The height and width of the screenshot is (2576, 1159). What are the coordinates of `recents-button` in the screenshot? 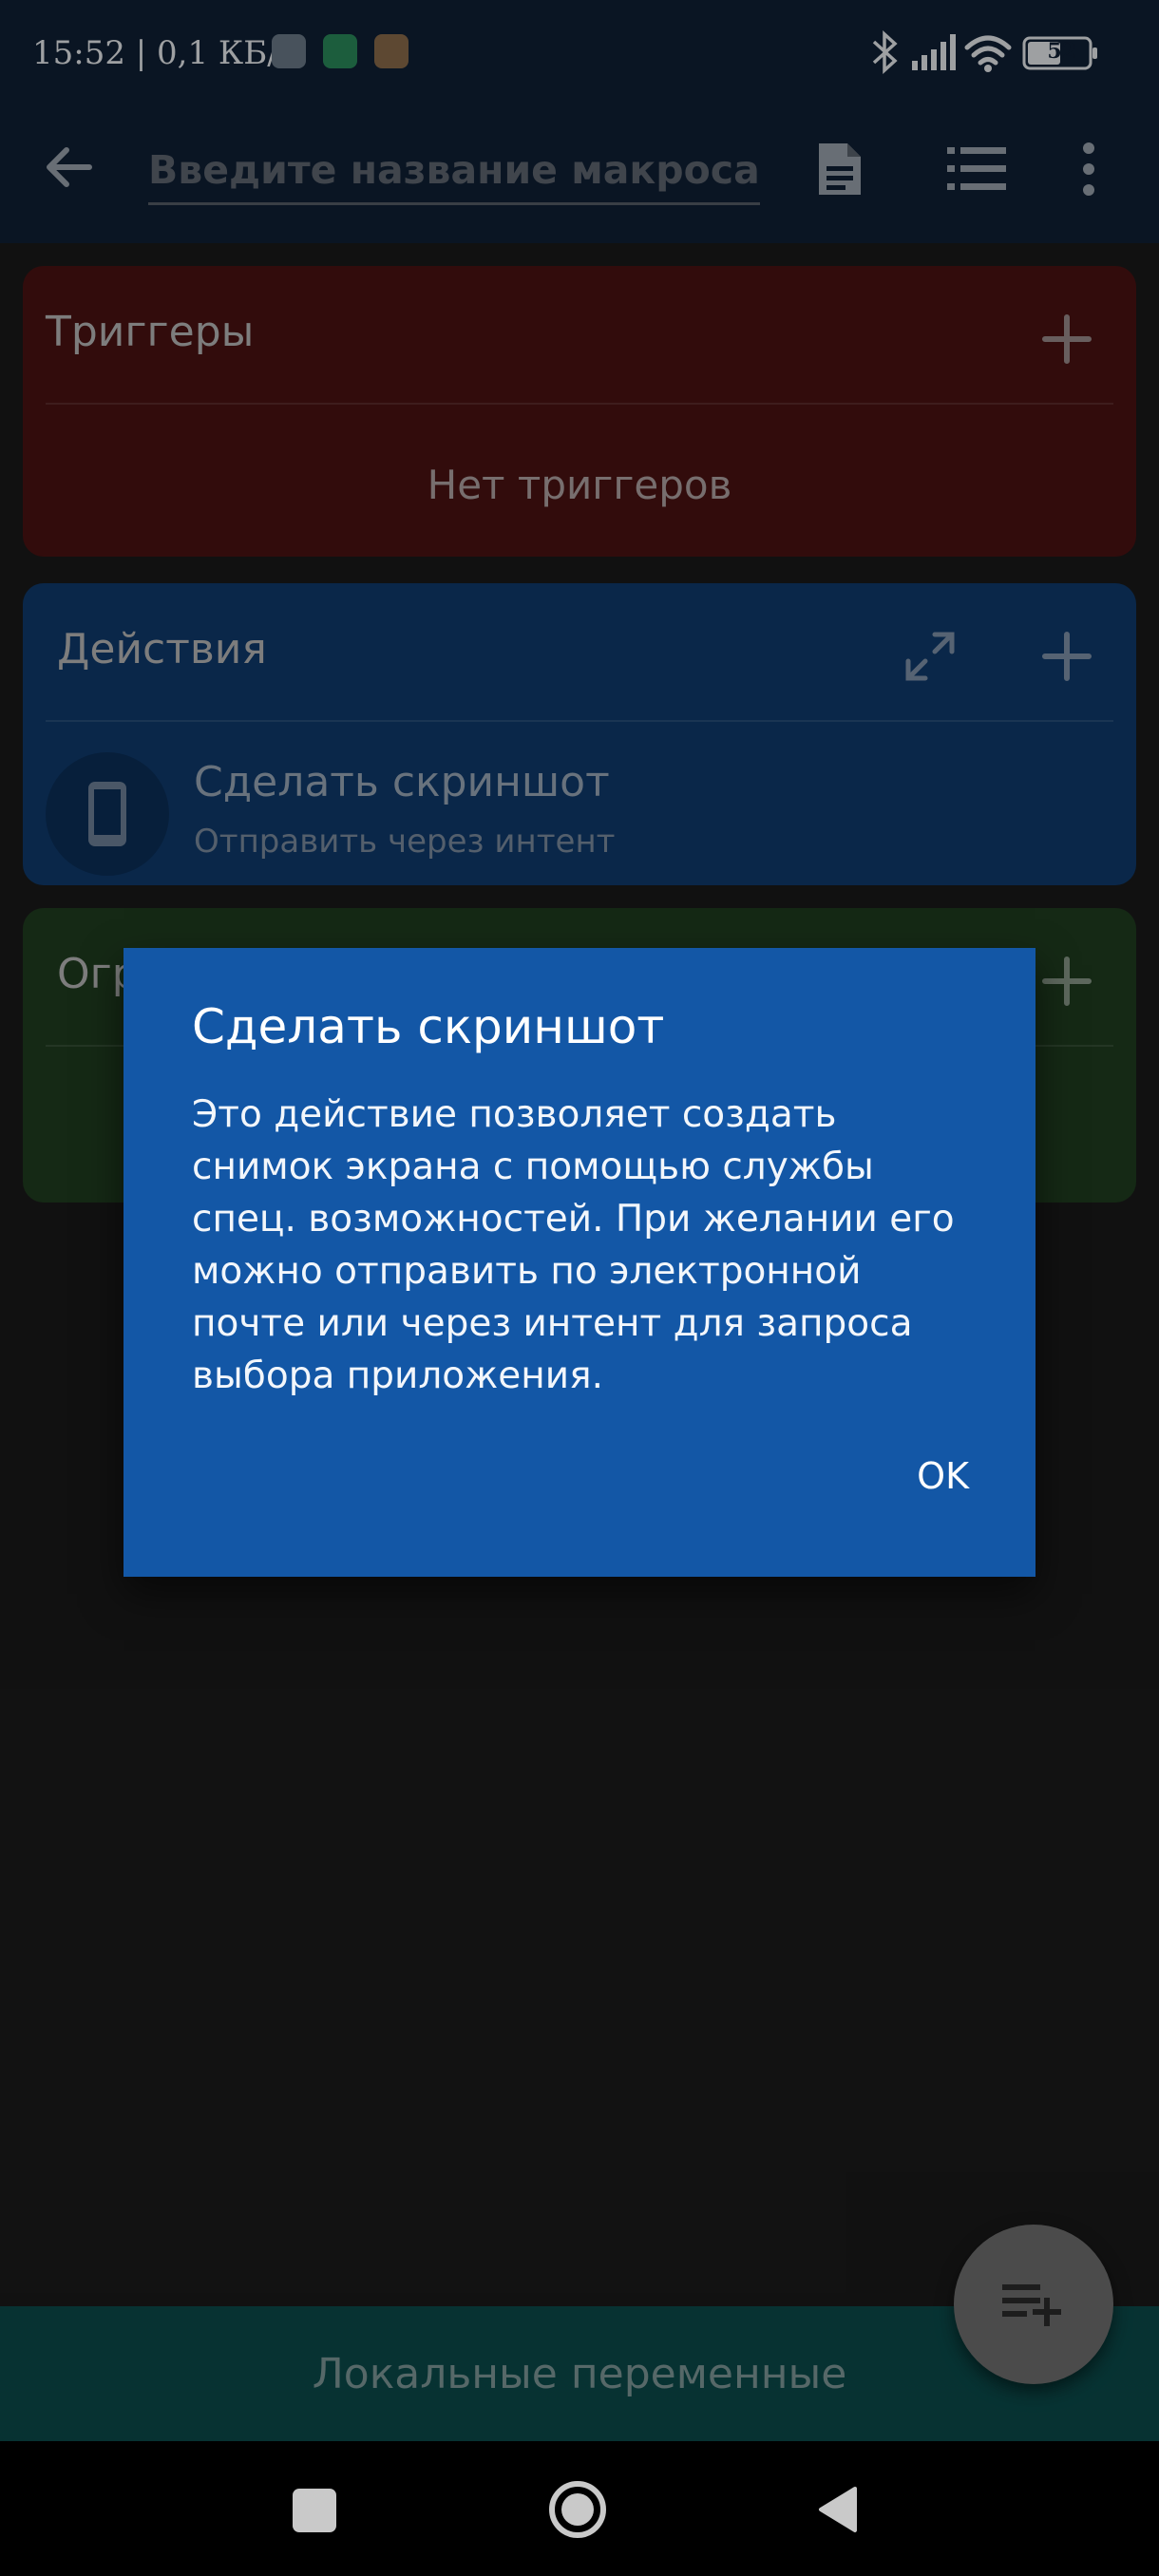 It's located at (314, 2510).